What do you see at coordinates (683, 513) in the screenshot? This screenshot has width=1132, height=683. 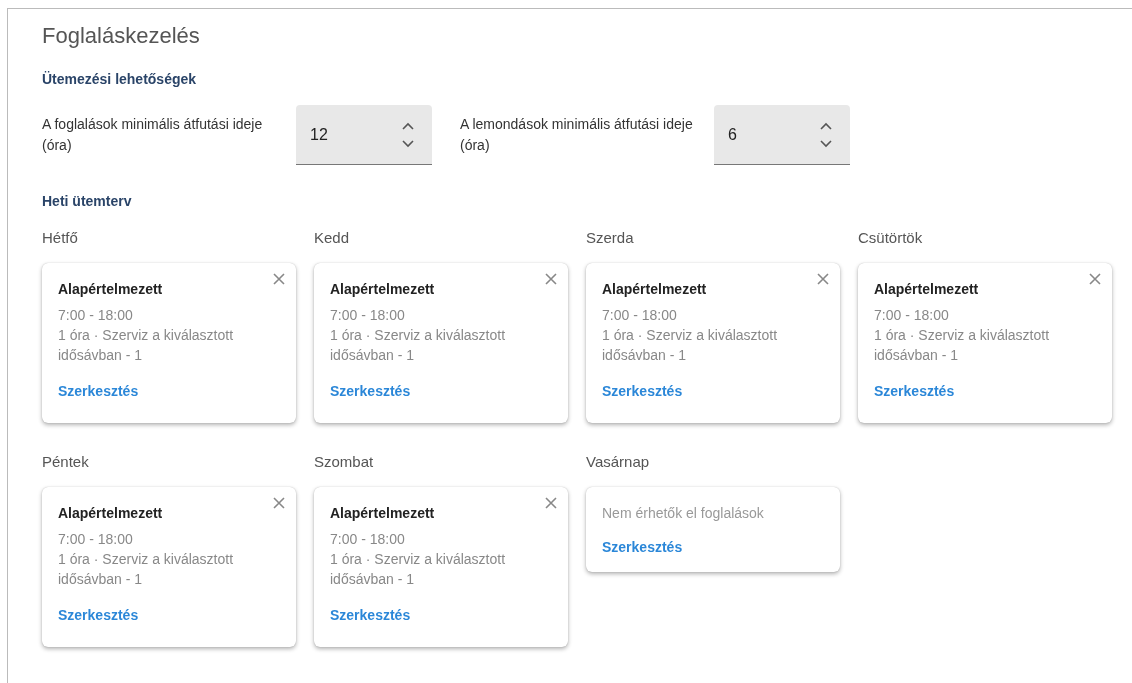 I see `empty-message: Nem érhetők el foglalások` at bounding box center [683, 513].